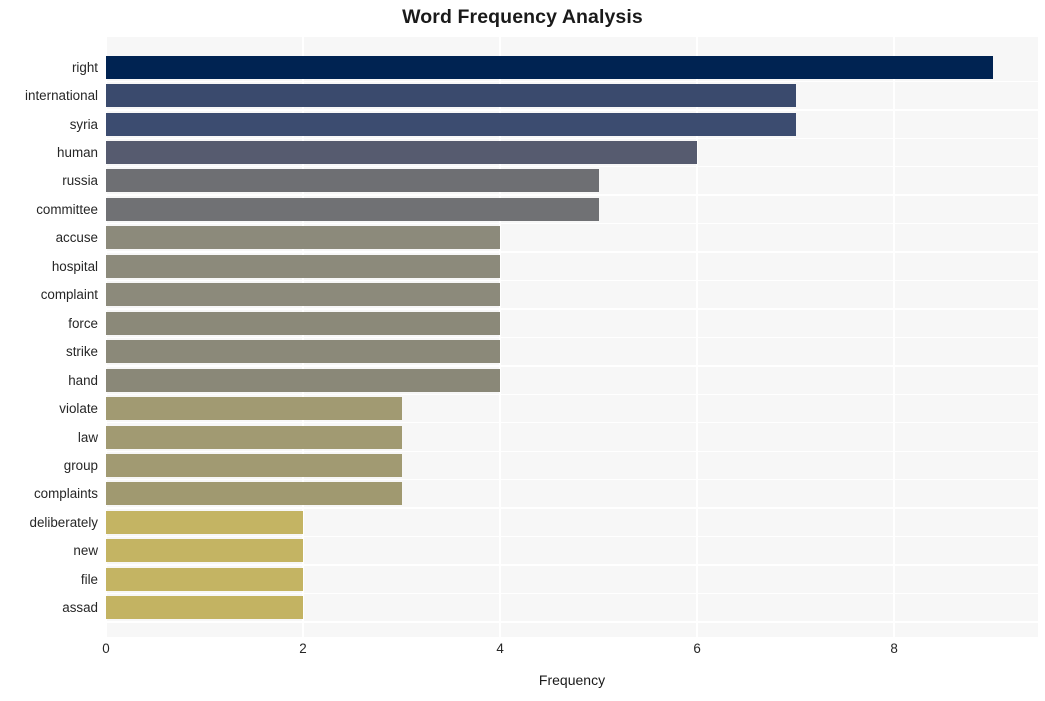  What do you see at coordinates (77, 152) in the screenshot?
I see `y-tick-label-human: human` at bounding box center [77, 152].